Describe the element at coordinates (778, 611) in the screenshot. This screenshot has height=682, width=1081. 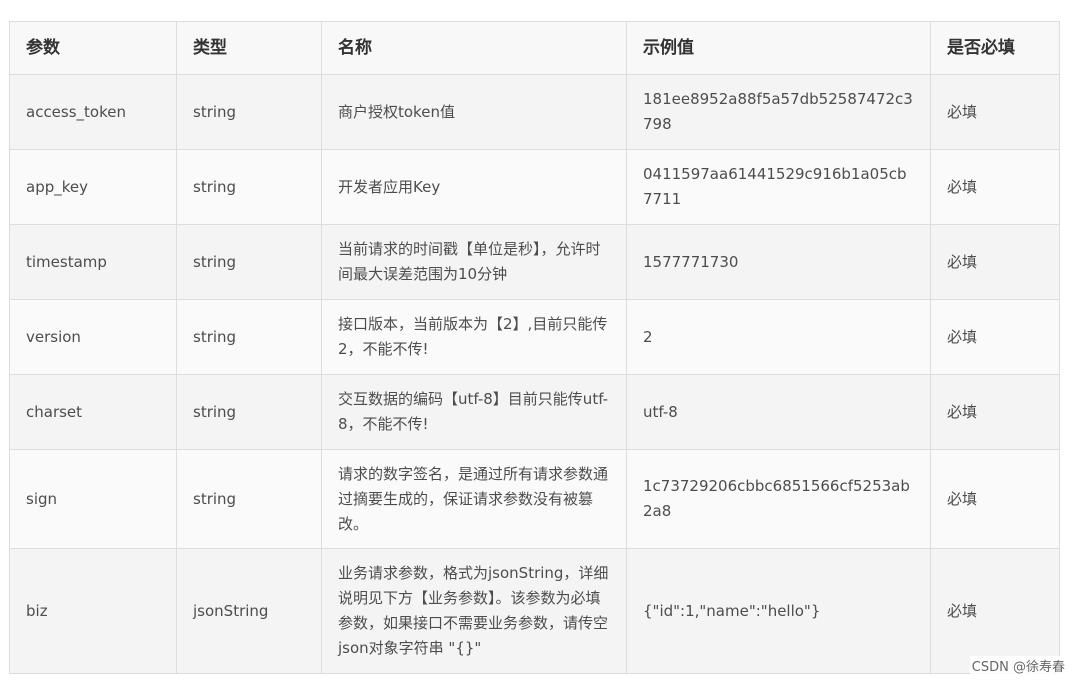
I see `cell-example: {"id":1,"name":"hello"}` at that location.